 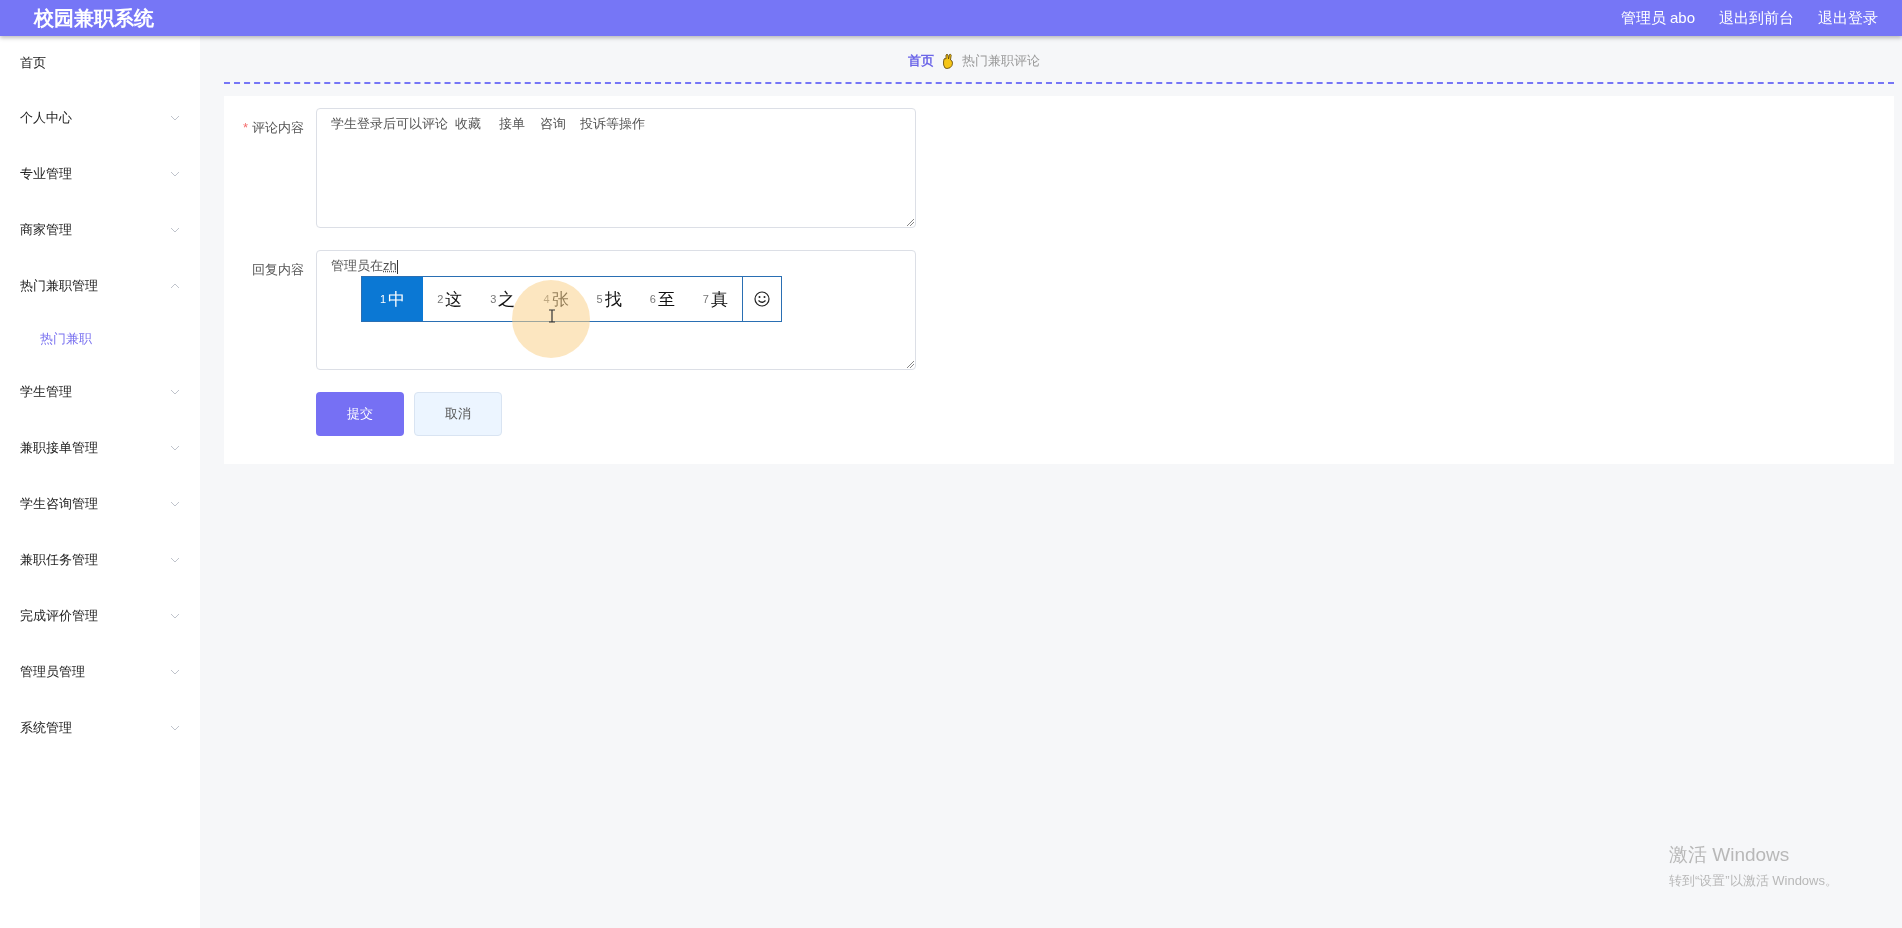 What do you see at coordinates (1657, 18) in the screenshot?
I see `header-link: 管理员 abo` at bounding box center [1657, 18].